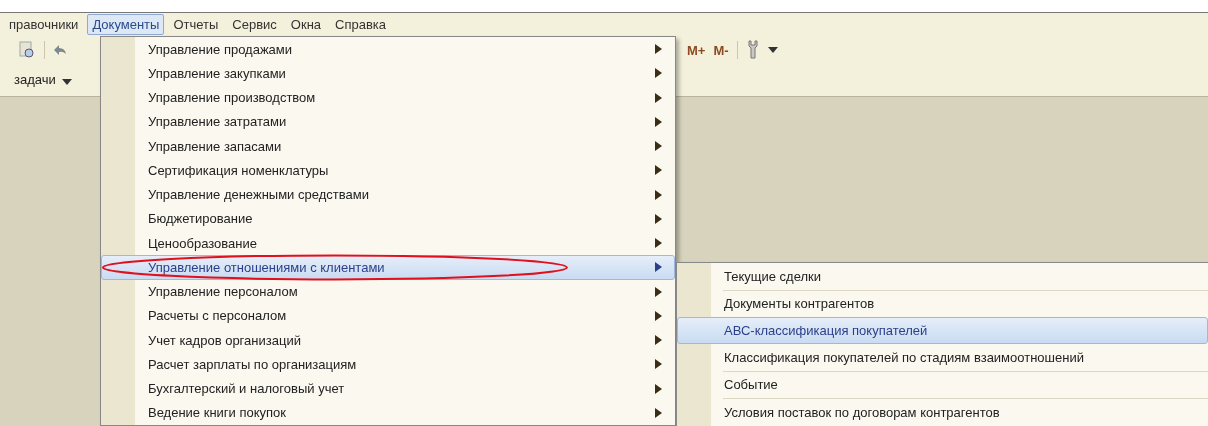 The height and width of the screenshot is (426, 1208). What do you see at coordinates (942, 412) in the screenshot?
I see `menu-item: Условия поставок по договорам контрагентов` at bounding box center [942, 412].